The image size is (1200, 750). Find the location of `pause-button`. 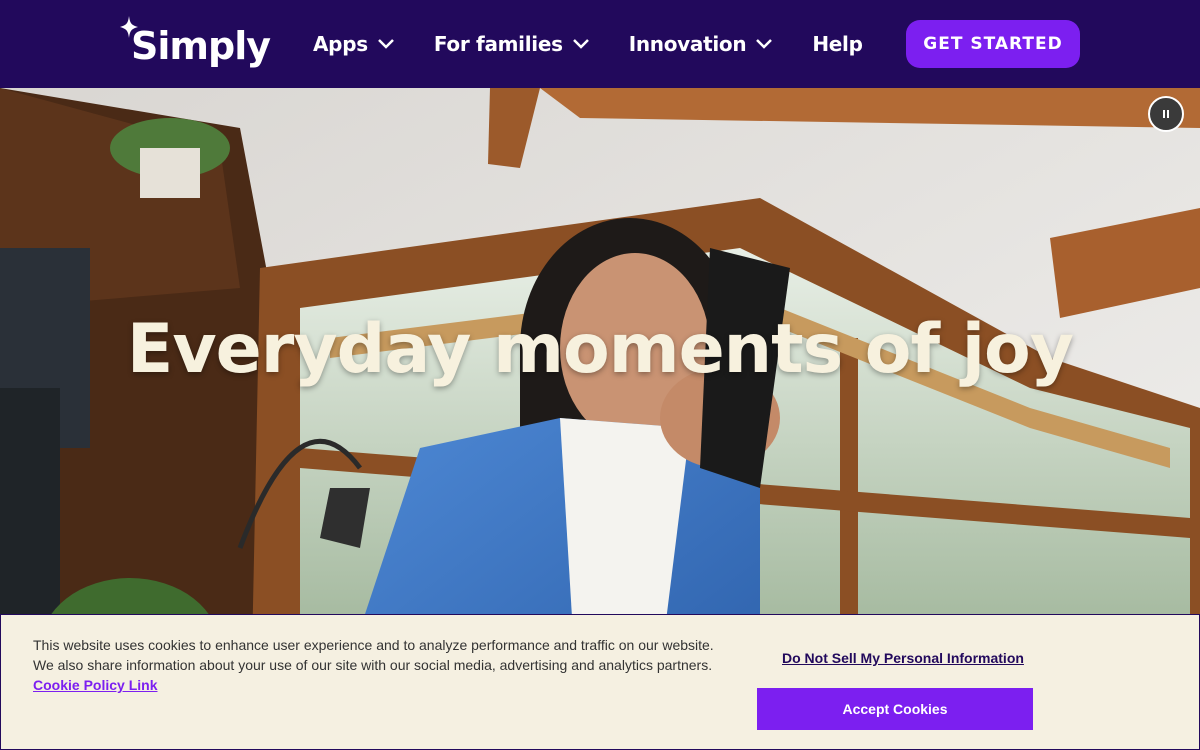

pause-button is located at coordinates (1166, 114).